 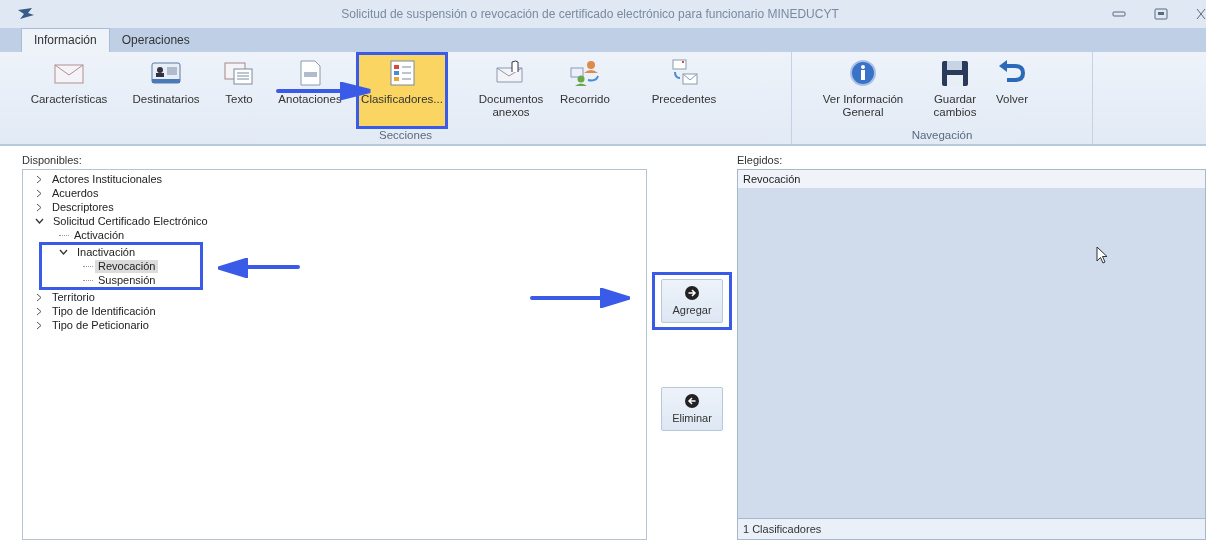 What do you see at coordinates (863, 90) in the screenshot?
I see `ribbon-button: Ver Información General` at bounding box center [863, 90].